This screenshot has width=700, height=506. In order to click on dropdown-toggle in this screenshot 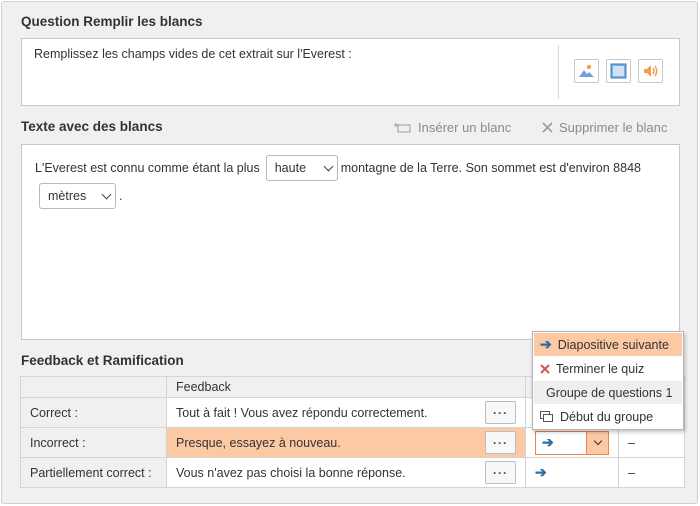, I will do `click(597, 442)`.